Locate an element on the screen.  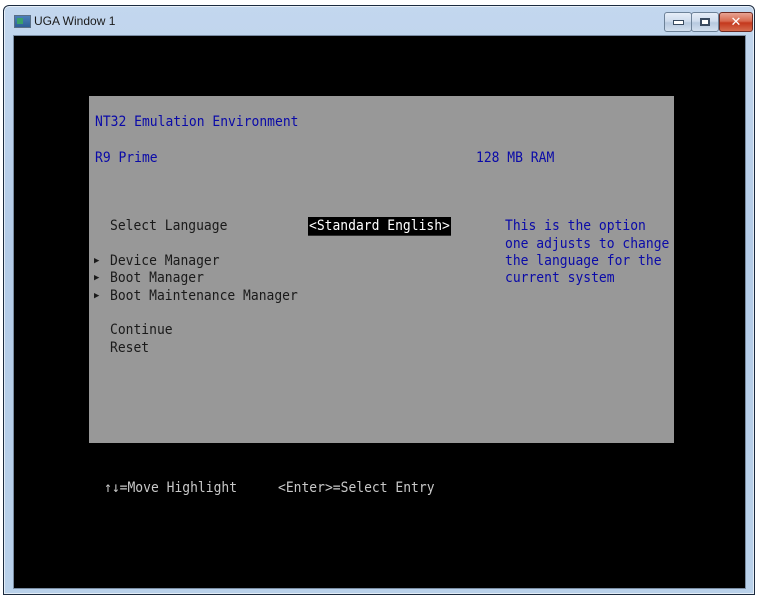
memory-info: 128 MB RAM is located at coordinates (515, 158).